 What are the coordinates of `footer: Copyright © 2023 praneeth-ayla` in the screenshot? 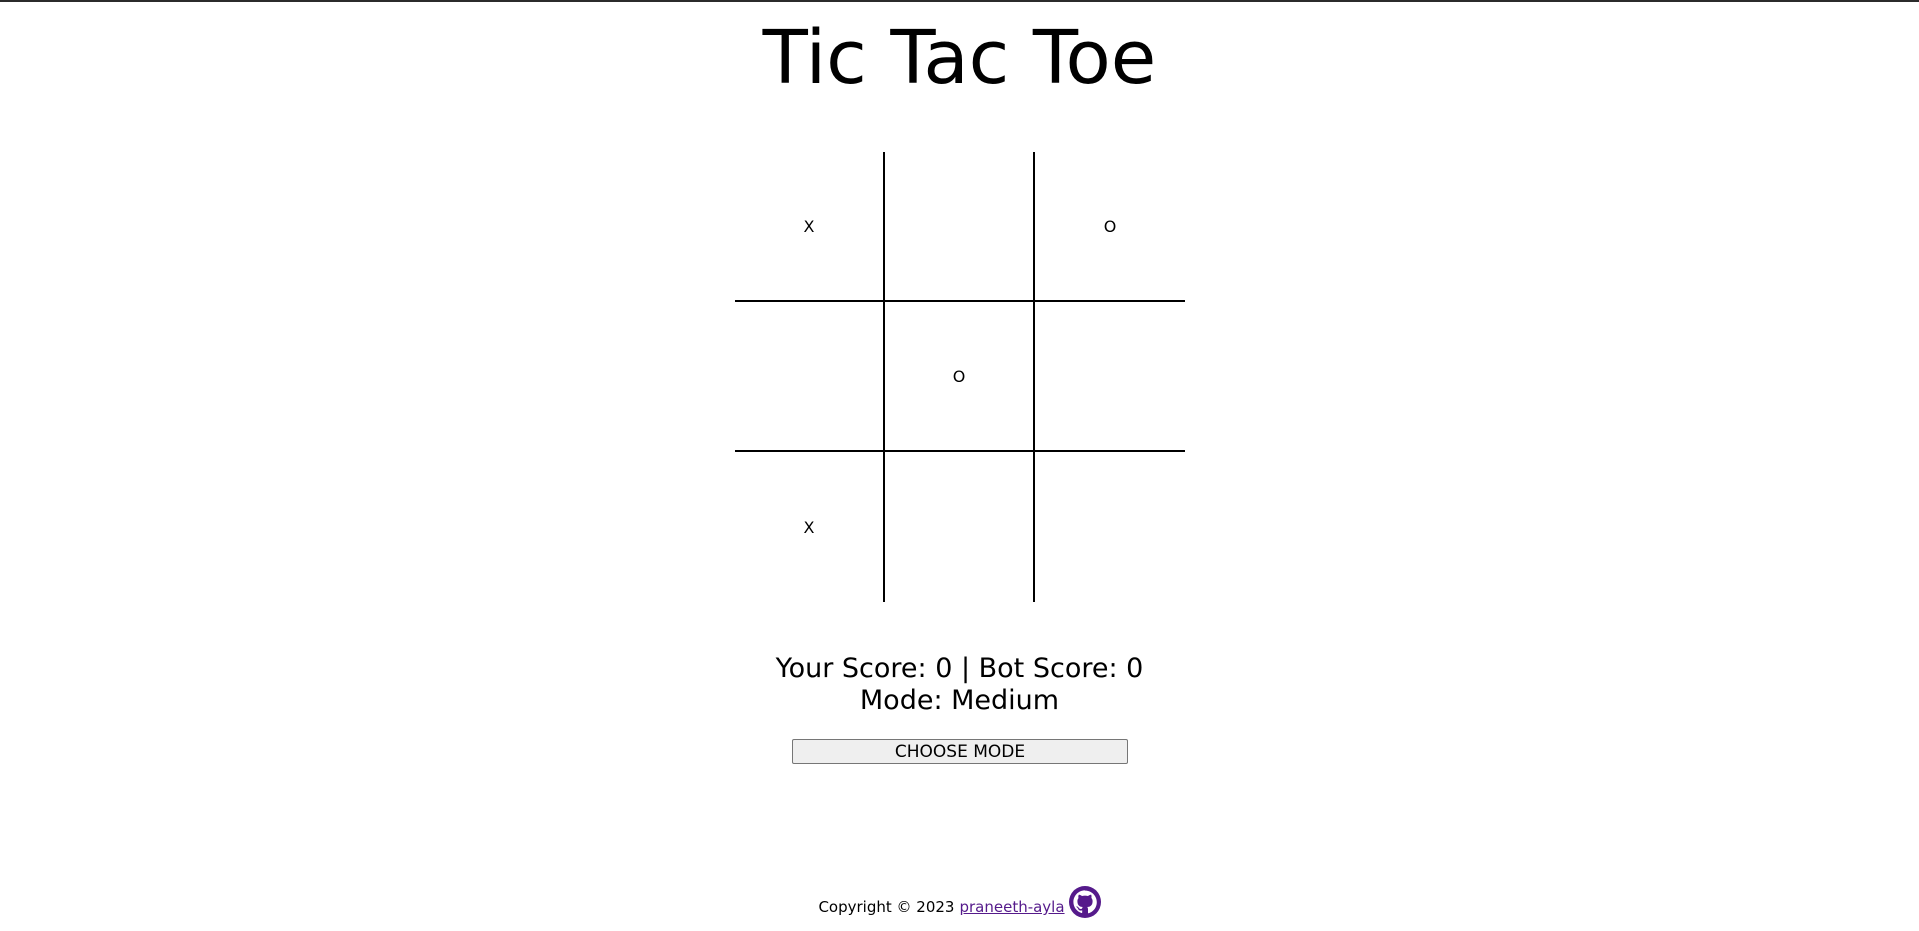 It's located at (959, 904).